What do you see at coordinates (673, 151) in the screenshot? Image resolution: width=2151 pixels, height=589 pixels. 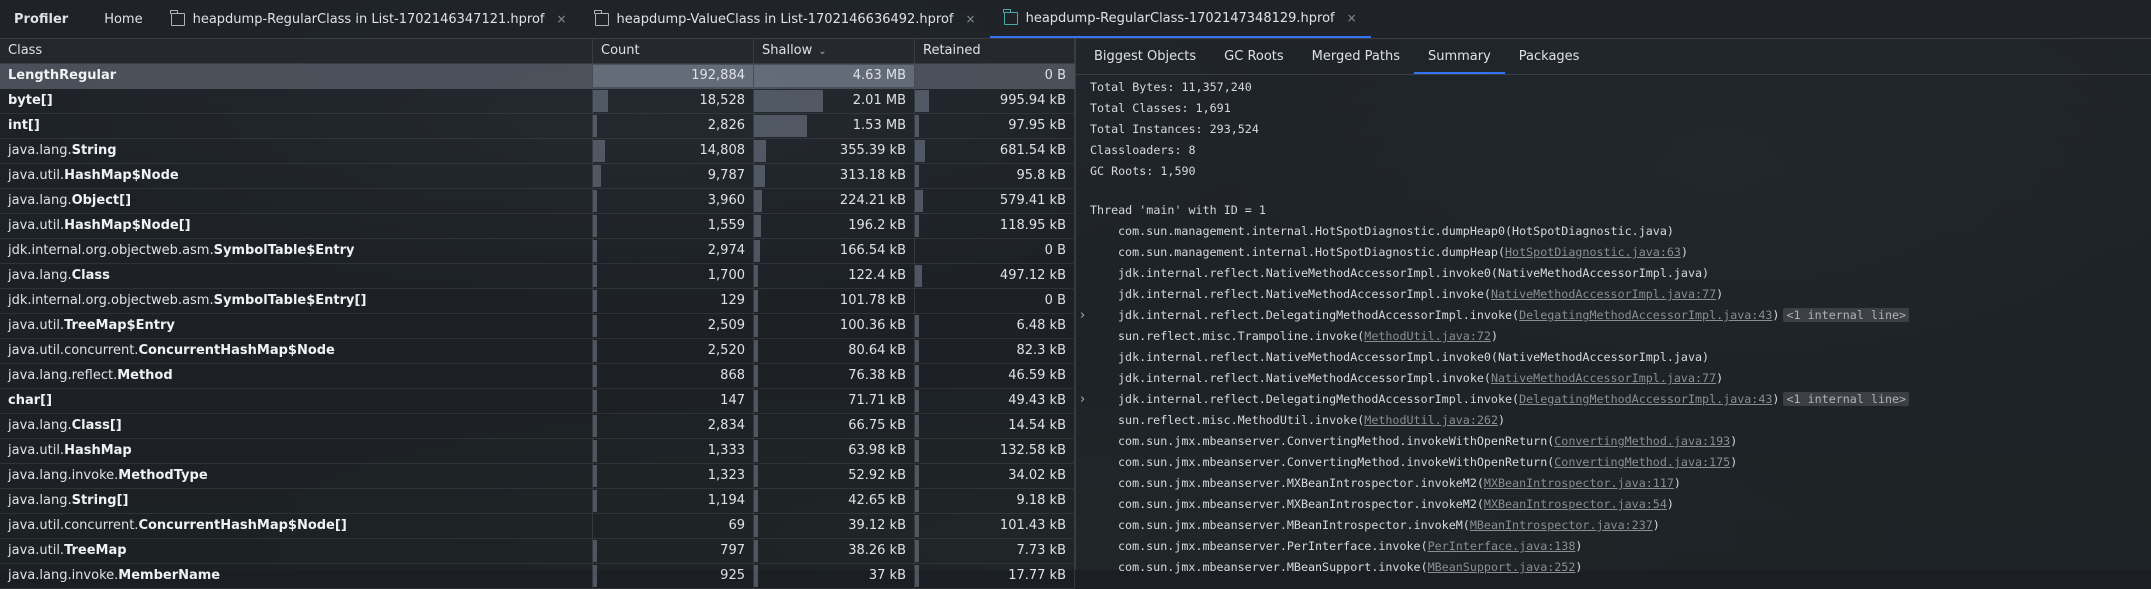 I see `count-cell: 14,808` at bounding box center [673, 151].